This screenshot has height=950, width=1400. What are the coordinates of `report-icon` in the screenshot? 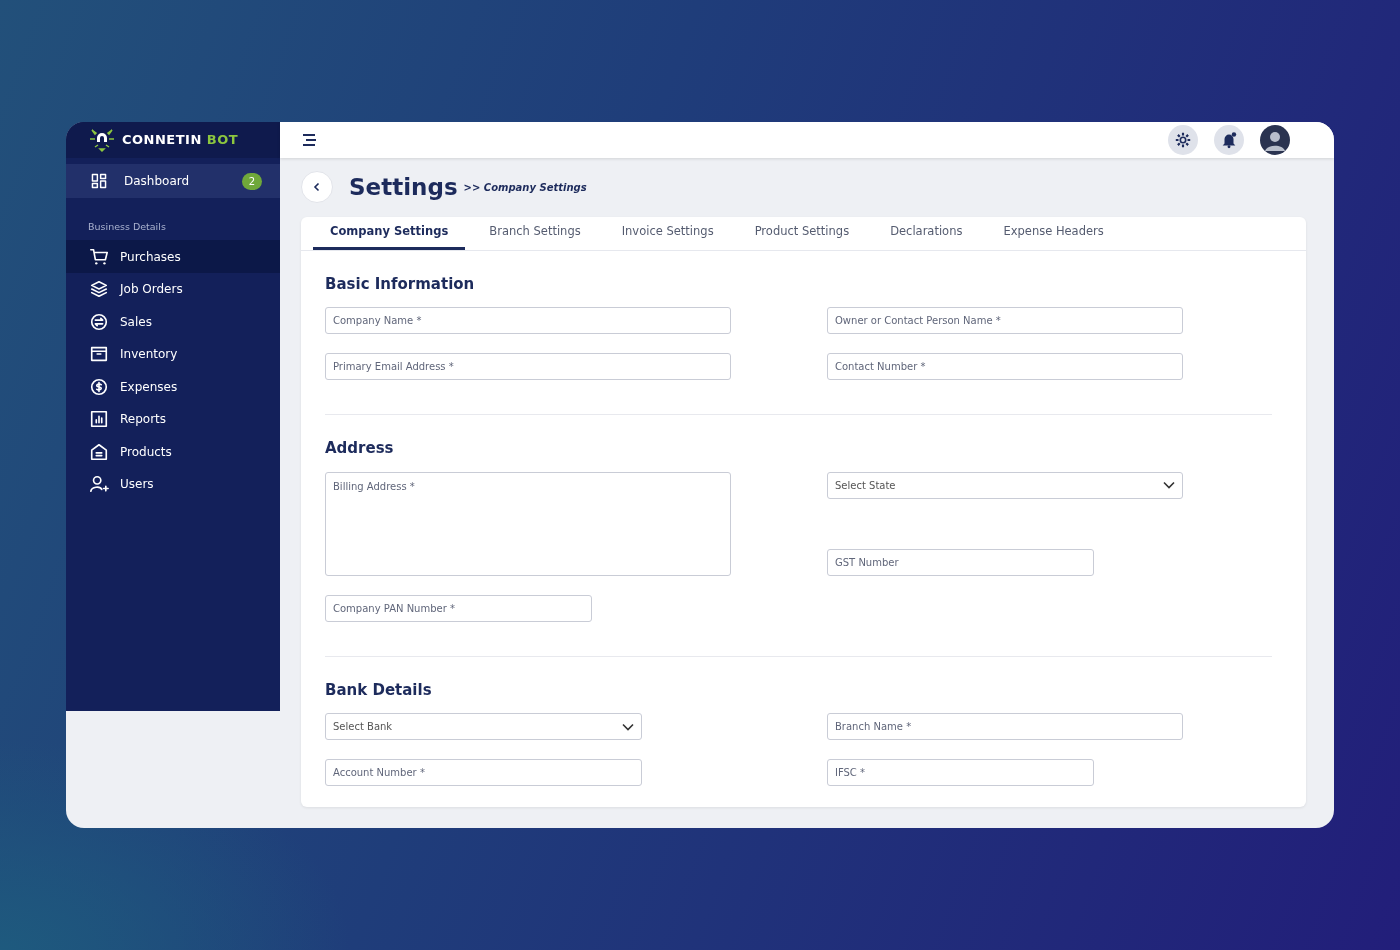 It's located at (99, 419).